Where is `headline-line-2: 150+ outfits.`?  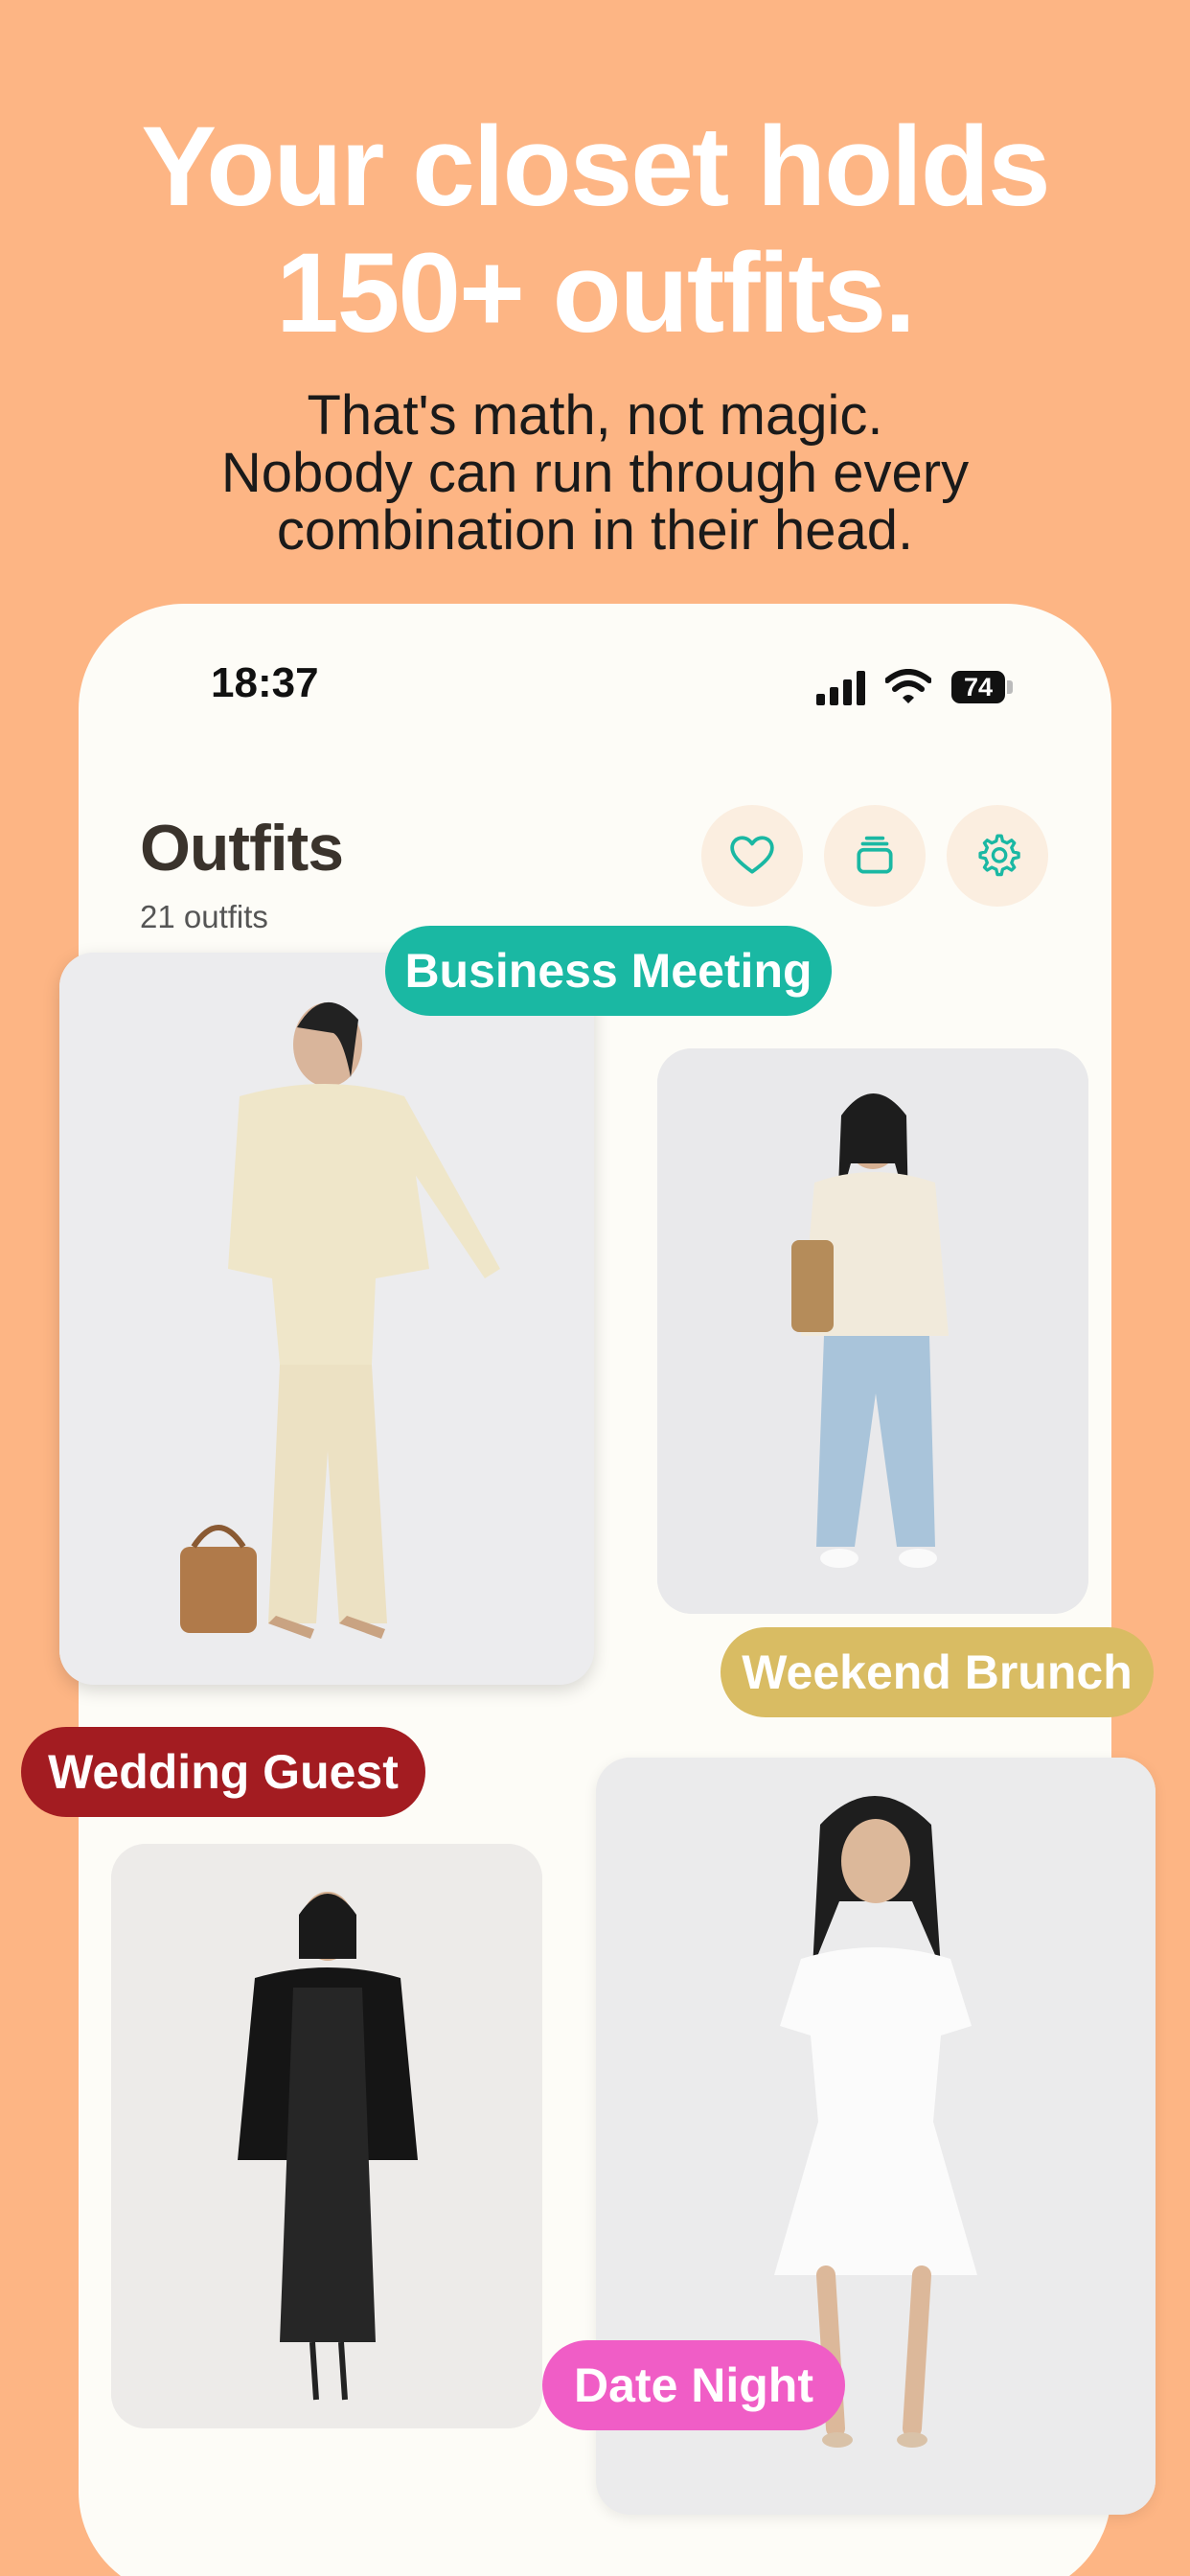 headline-line-2: 150+ outfits. is located at coordinates (596, 293).